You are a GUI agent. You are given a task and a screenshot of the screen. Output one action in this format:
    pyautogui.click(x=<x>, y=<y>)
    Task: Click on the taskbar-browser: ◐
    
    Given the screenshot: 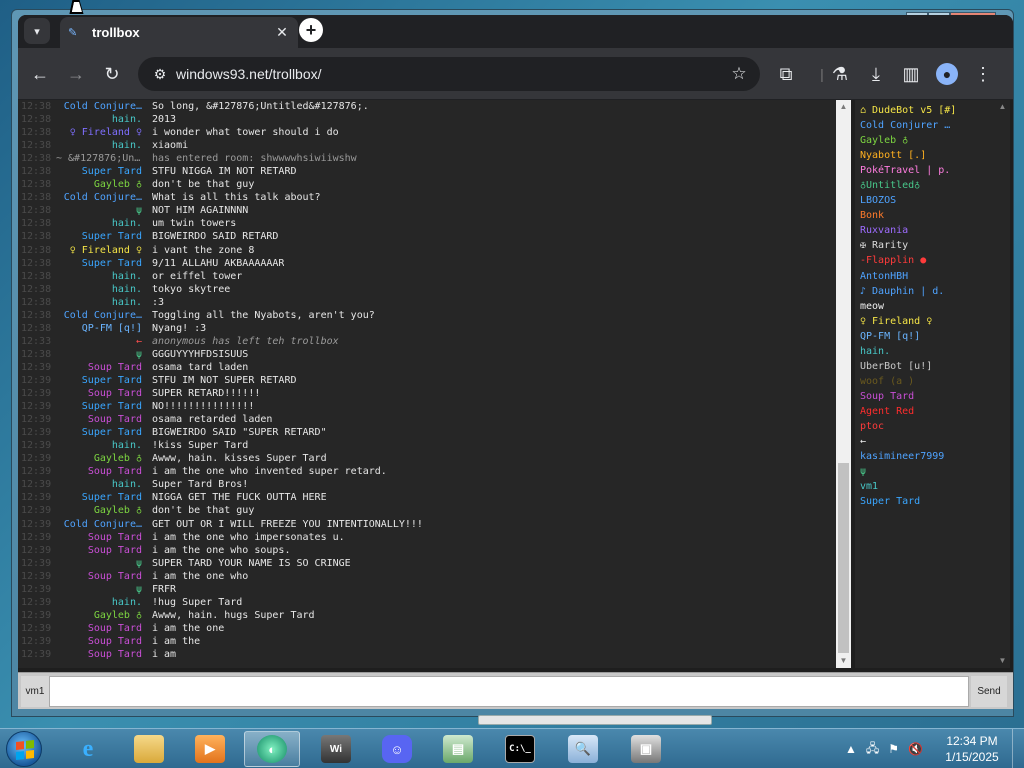 What is the action you would take?
    pyautogui.click(x=272, y=749)
    